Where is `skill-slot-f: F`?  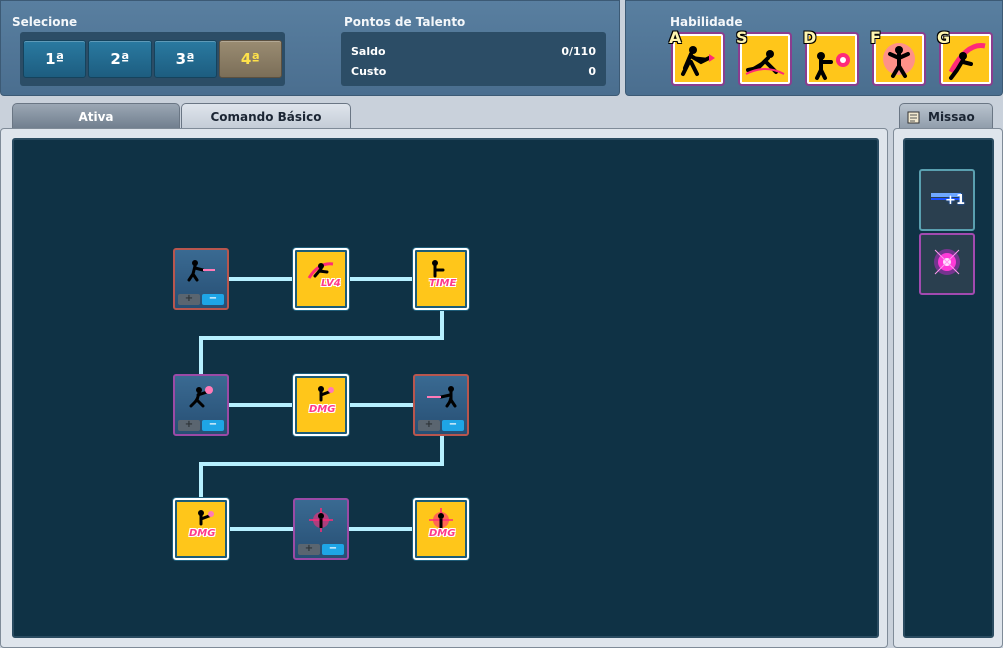
skill-slot-f: F is located at coordinates (898, 57).